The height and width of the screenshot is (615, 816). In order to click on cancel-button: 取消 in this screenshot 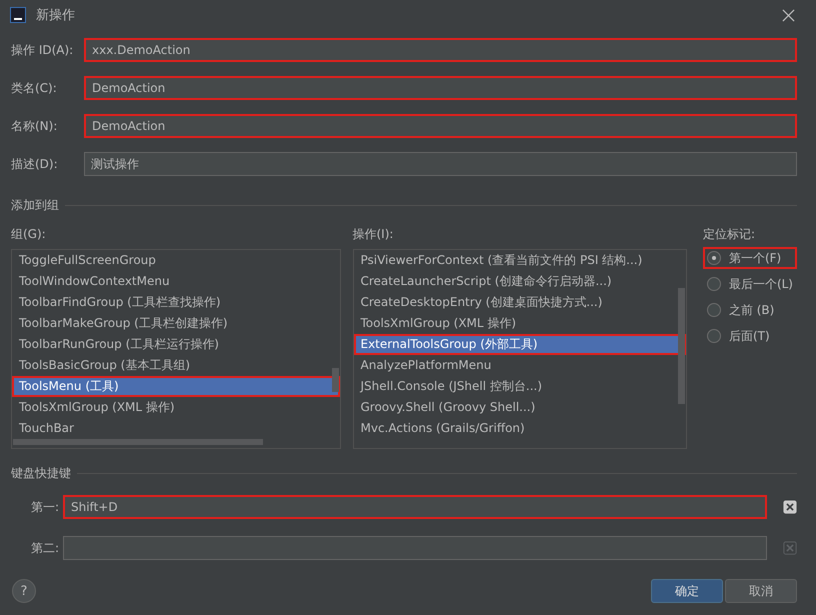, I will do `click(761, 591)`.